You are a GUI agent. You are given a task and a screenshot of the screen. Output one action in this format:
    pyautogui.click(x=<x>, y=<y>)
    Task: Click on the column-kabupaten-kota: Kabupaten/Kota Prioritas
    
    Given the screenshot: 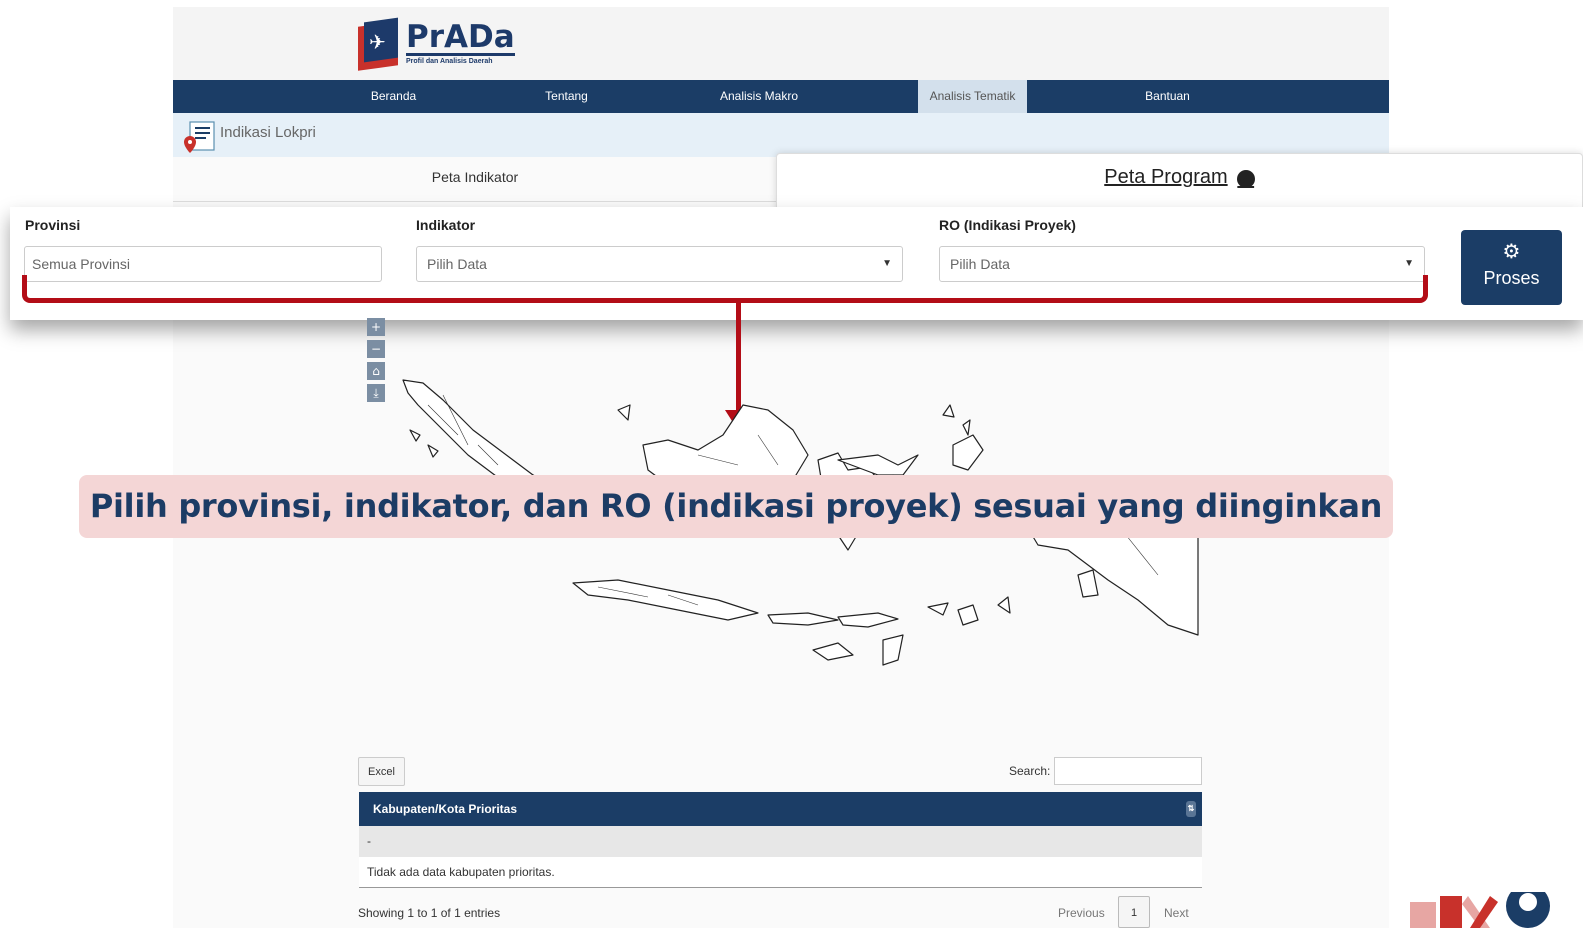 What is the action you would take?
    pyautogui.click(x=445, y=809)
    